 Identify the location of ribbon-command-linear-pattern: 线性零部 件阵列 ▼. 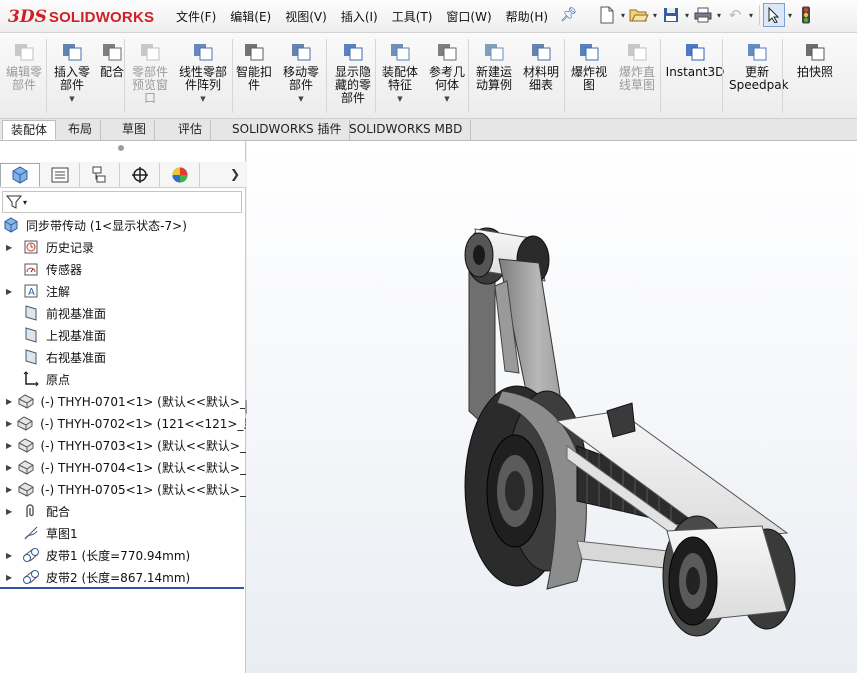
(203, 72).